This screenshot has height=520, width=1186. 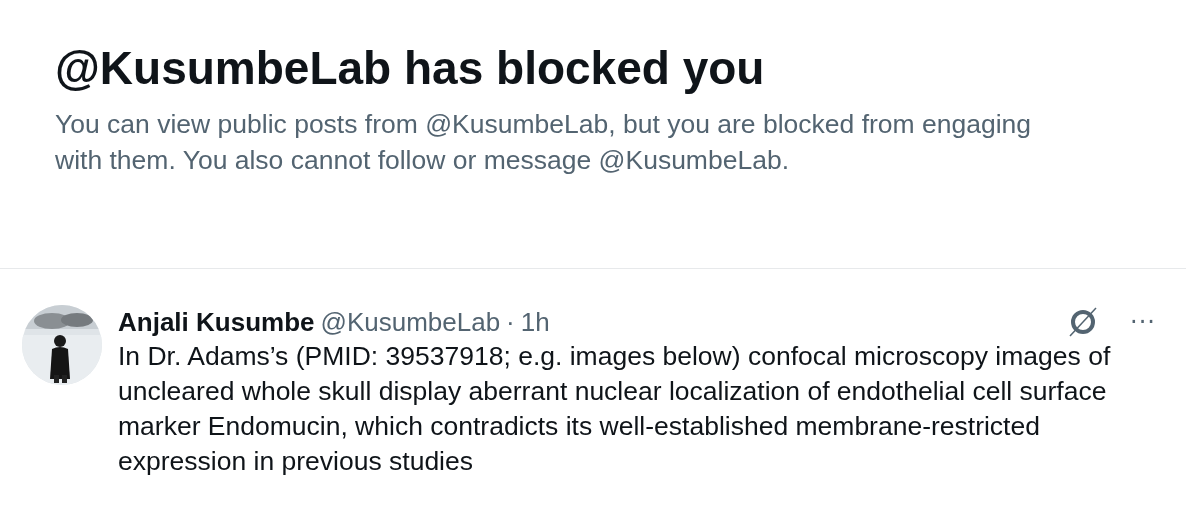 What do you see at coordinates (535, 322) in the screenshot?
I see `post-time: 1h` at bounding box center [535, 322].